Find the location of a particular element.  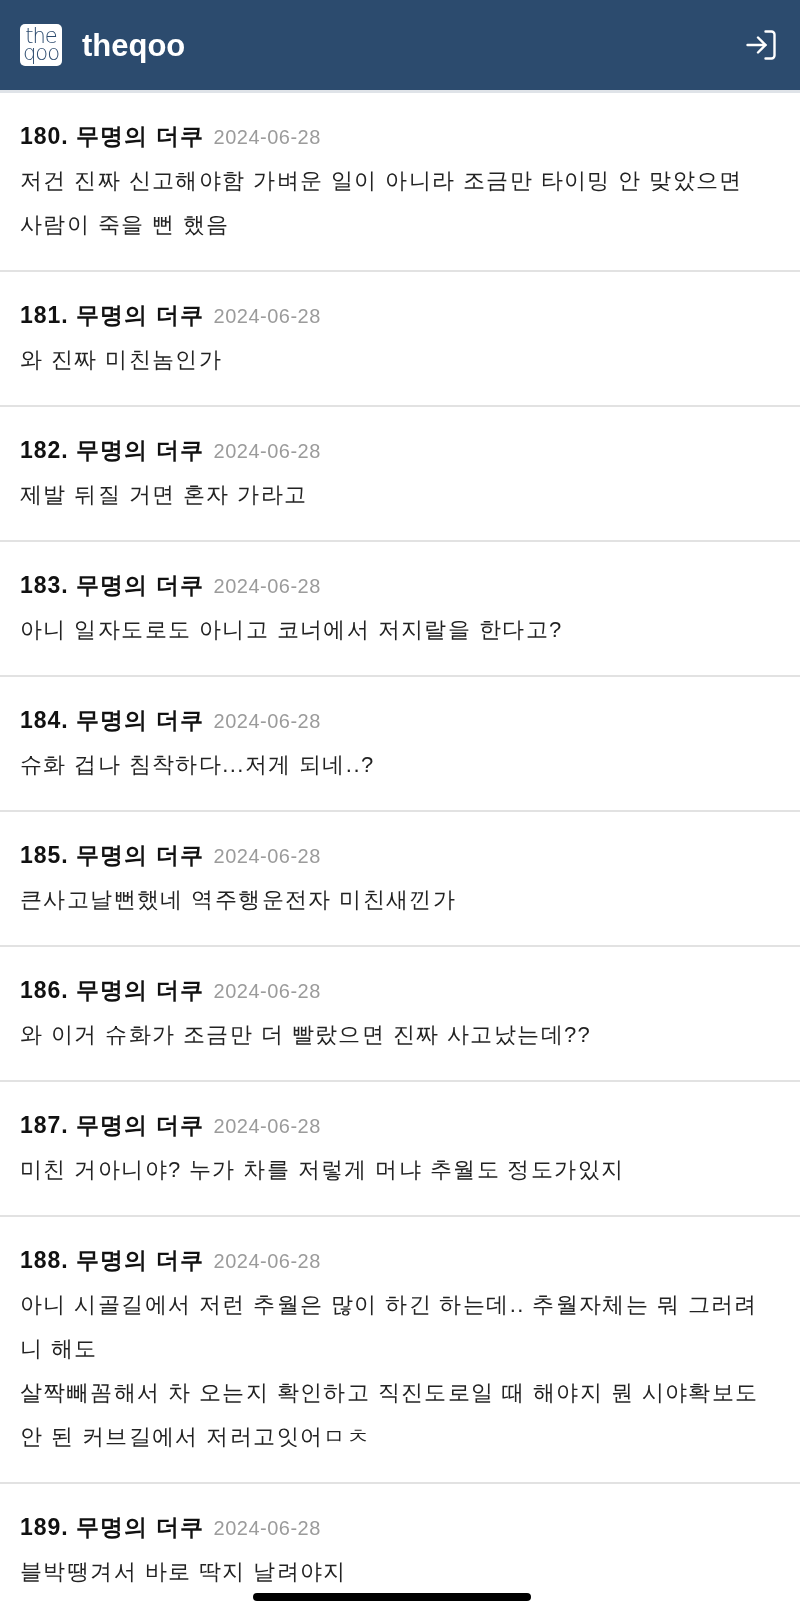

comment-author: 187. 무명의 더쿠 is located at coordinates (112, 1125).